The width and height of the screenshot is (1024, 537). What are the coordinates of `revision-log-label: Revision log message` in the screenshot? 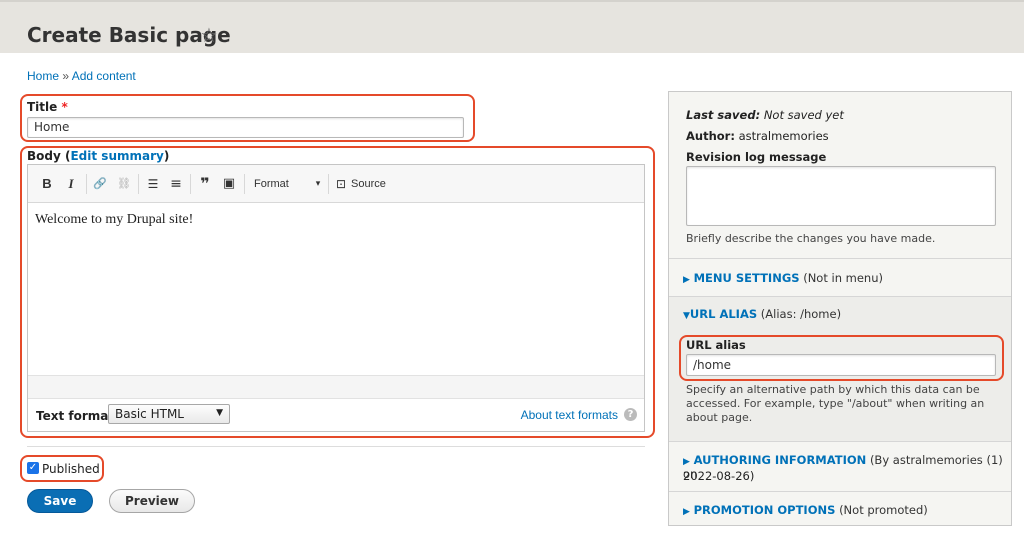 It's located at (756, 157).